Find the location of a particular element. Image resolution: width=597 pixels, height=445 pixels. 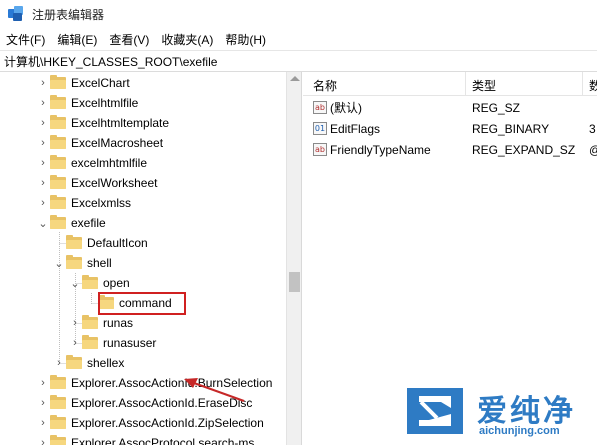

tree-node-exefile: ⌄ exefile is located at coordinates (71, 223).